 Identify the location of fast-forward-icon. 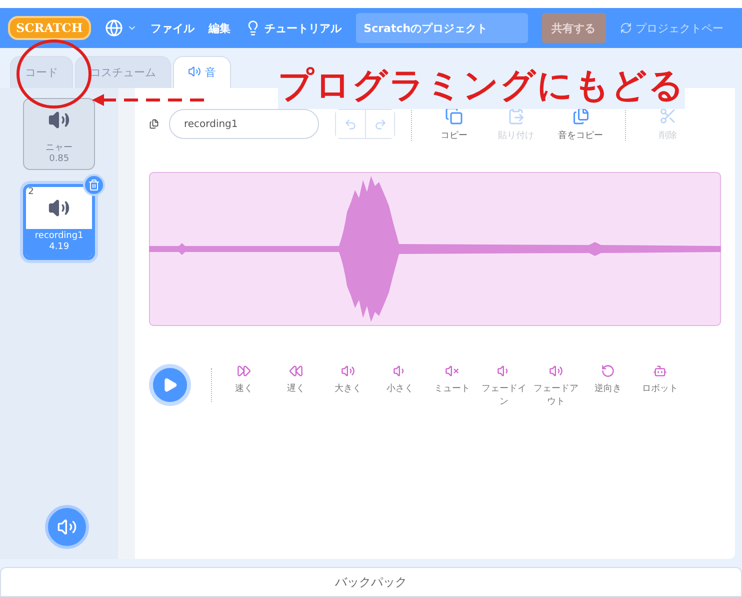
(244, 371).